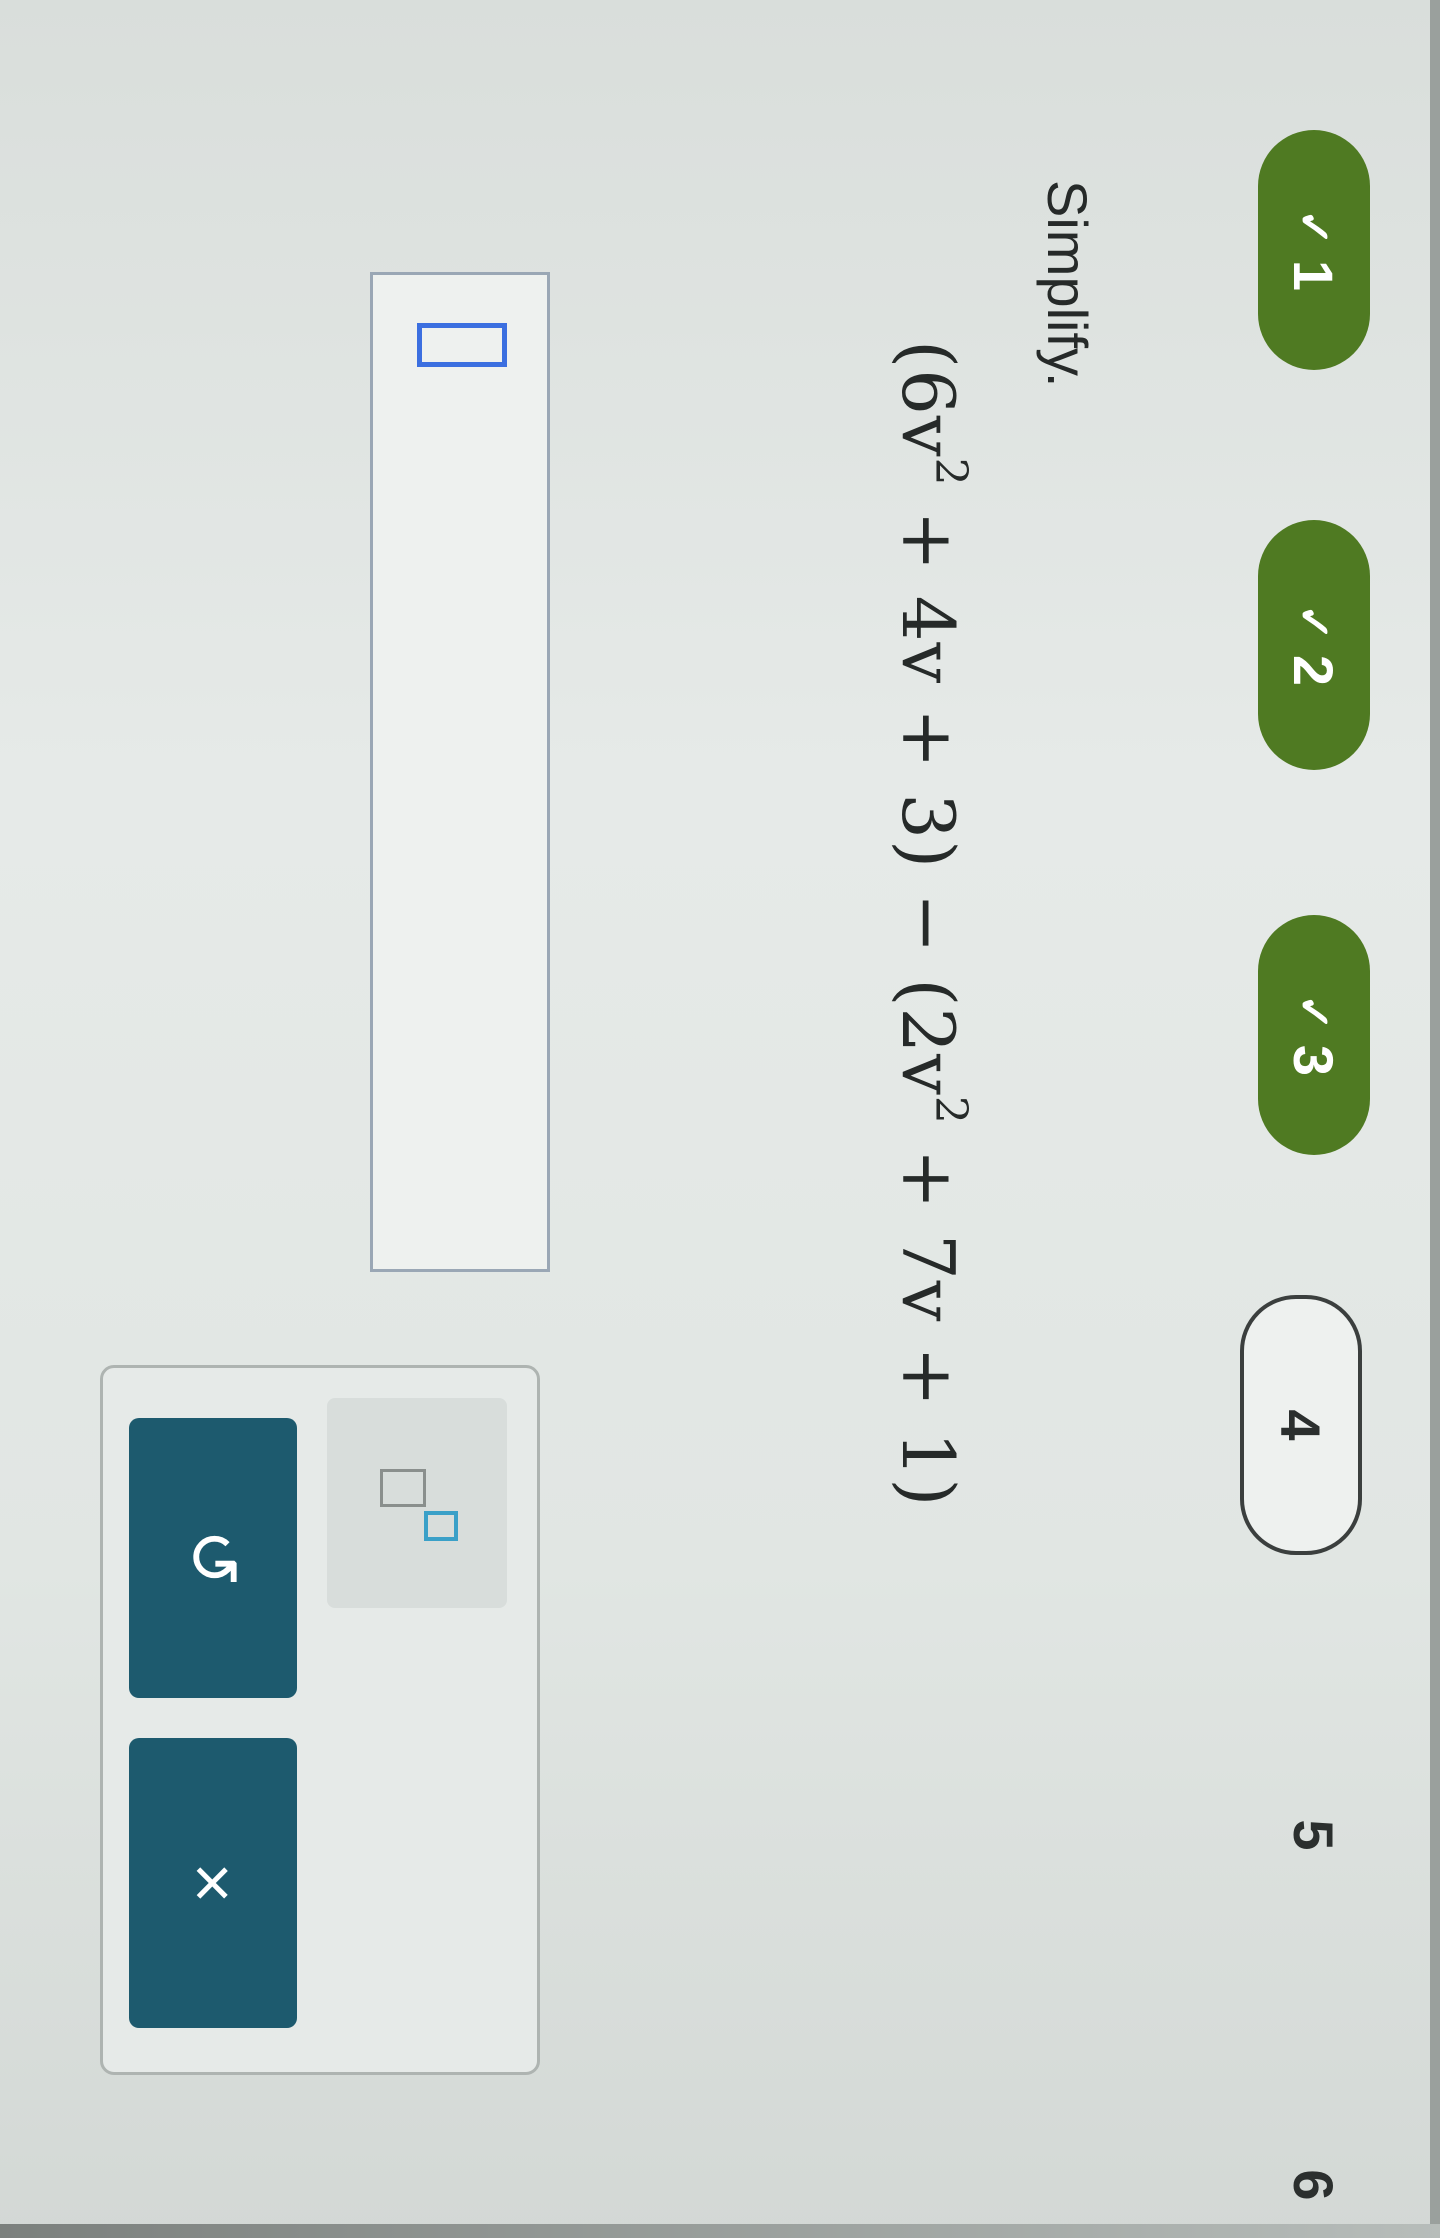  What do you see at coordinates (320, 1720) in the screenshot?
I see `math-toolbar: ↺ ×` at bounding box center [320, 1720].